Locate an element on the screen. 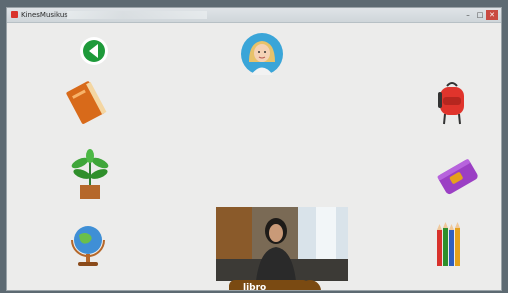 This screenshot has height=293, width=508. back-arrow-icon is located at coordinates (94, 51).